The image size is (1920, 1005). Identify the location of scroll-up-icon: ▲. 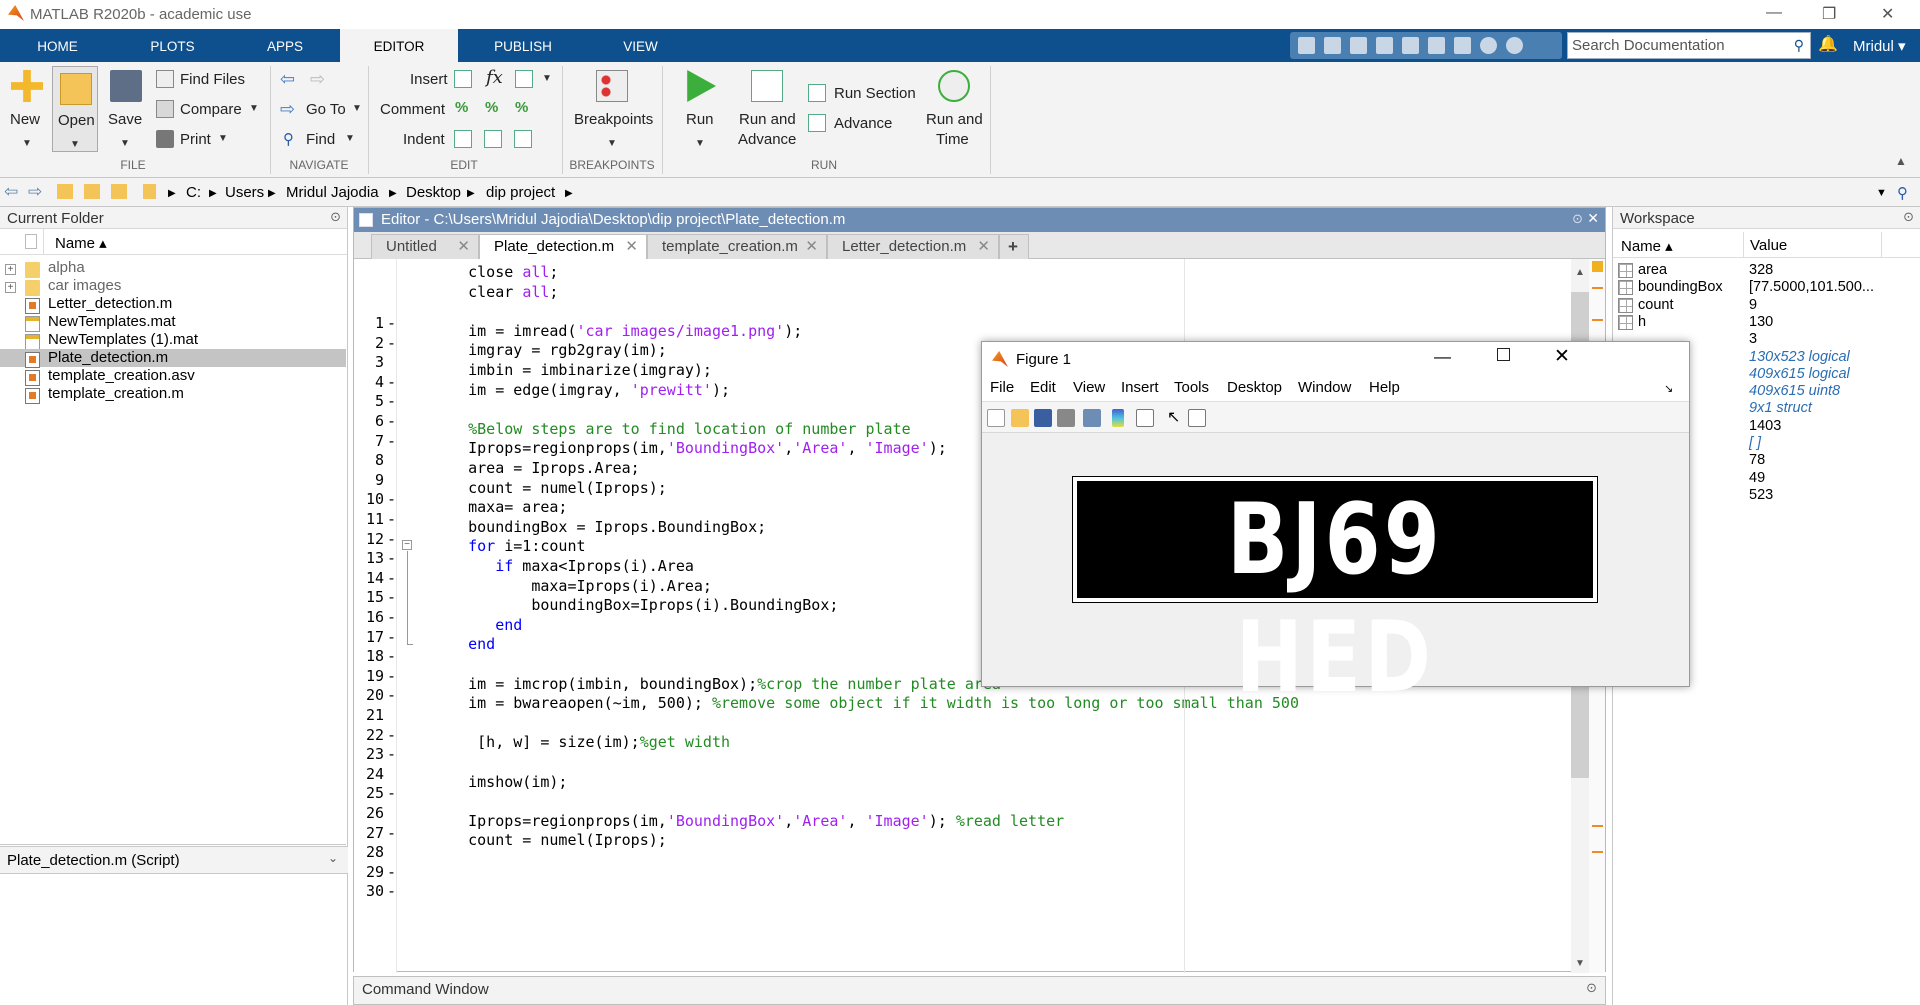
(1580, 272).